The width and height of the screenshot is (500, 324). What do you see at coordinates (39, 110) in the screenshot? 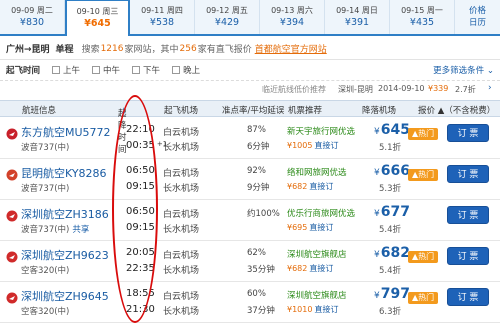
I see `header-flight-info: 航班信息` at bounding box center [39, 110].